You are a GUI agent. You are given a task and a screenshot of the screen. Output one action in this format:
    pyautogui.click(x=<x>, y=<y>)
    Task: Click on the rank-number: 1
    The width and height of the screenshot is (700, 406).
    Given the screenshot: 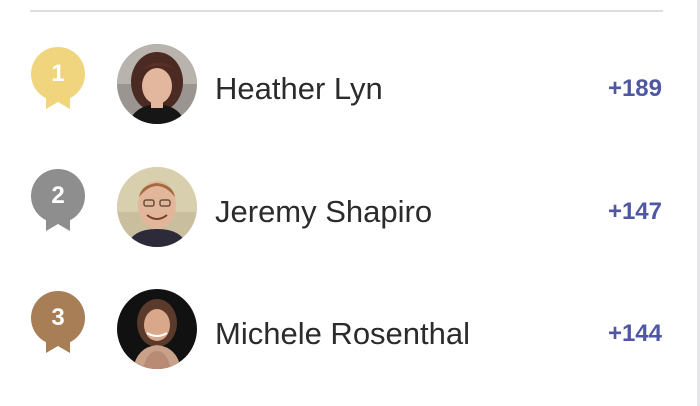 What is the action you would take?
    pyautogui.click(x=58, y=73)
    